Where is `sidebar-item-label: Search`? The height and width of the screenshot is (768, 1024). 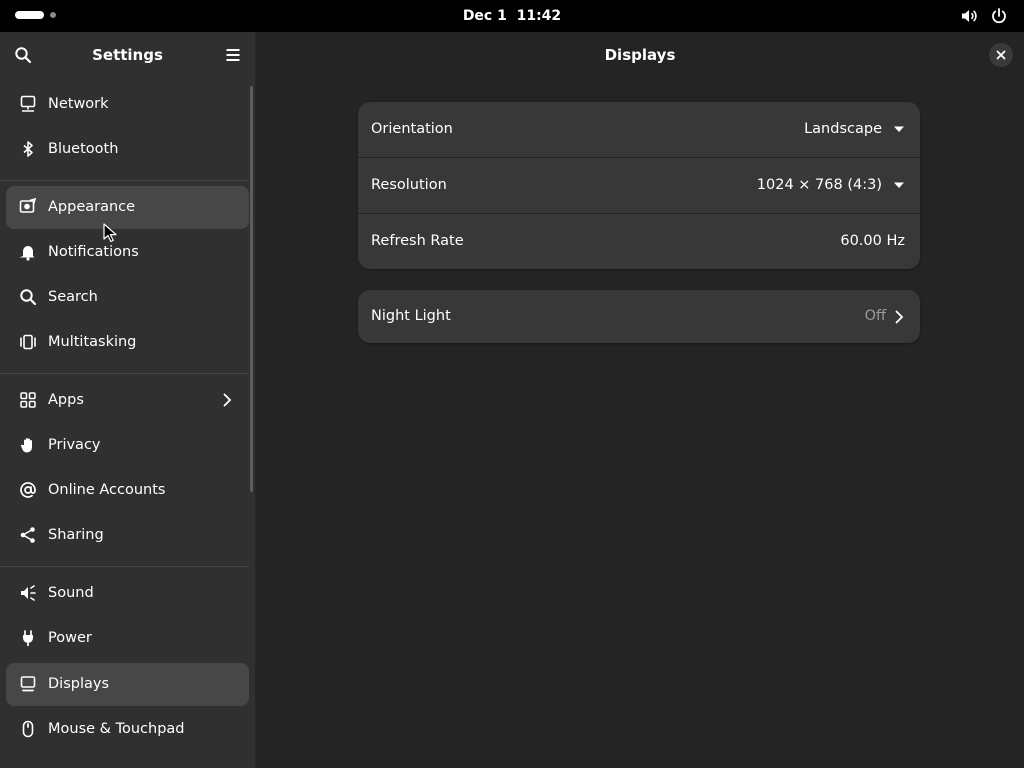
sidebar-item-label: Search is located at coordinates (73, 297).